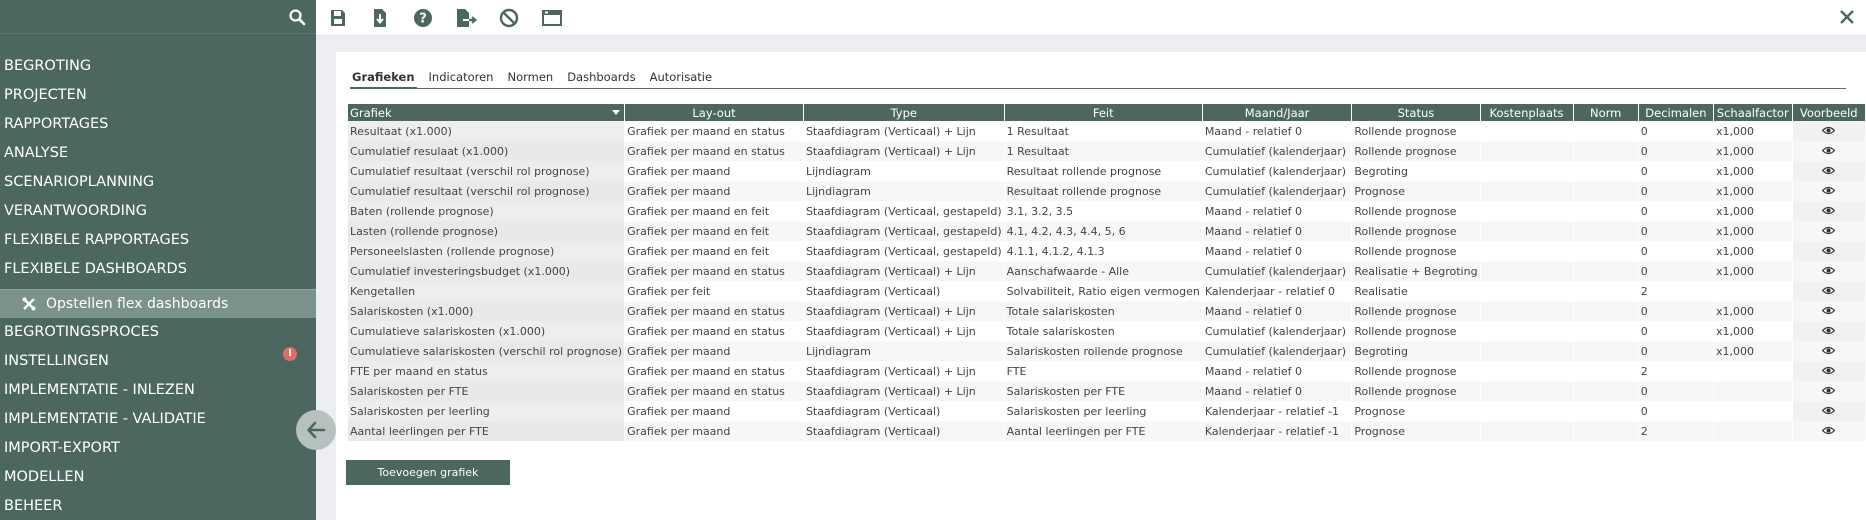 This screenshot has height=520, width=1866. I want to click on search-input, so click(140, 17).